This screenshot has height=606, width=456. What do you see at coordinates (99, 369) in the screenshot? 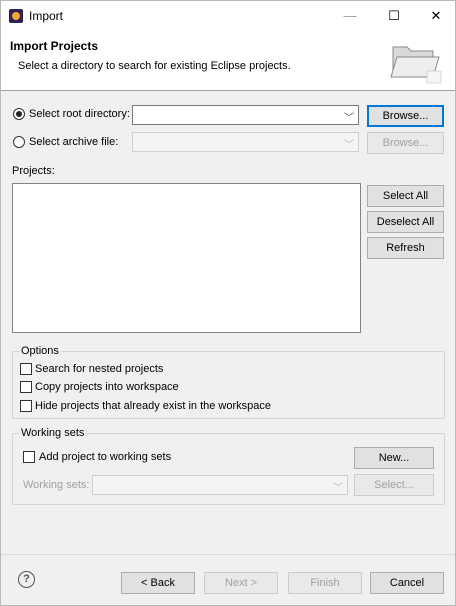
I see `nested-projects-label: Search for nested projects` at bounding box center [99, 369].